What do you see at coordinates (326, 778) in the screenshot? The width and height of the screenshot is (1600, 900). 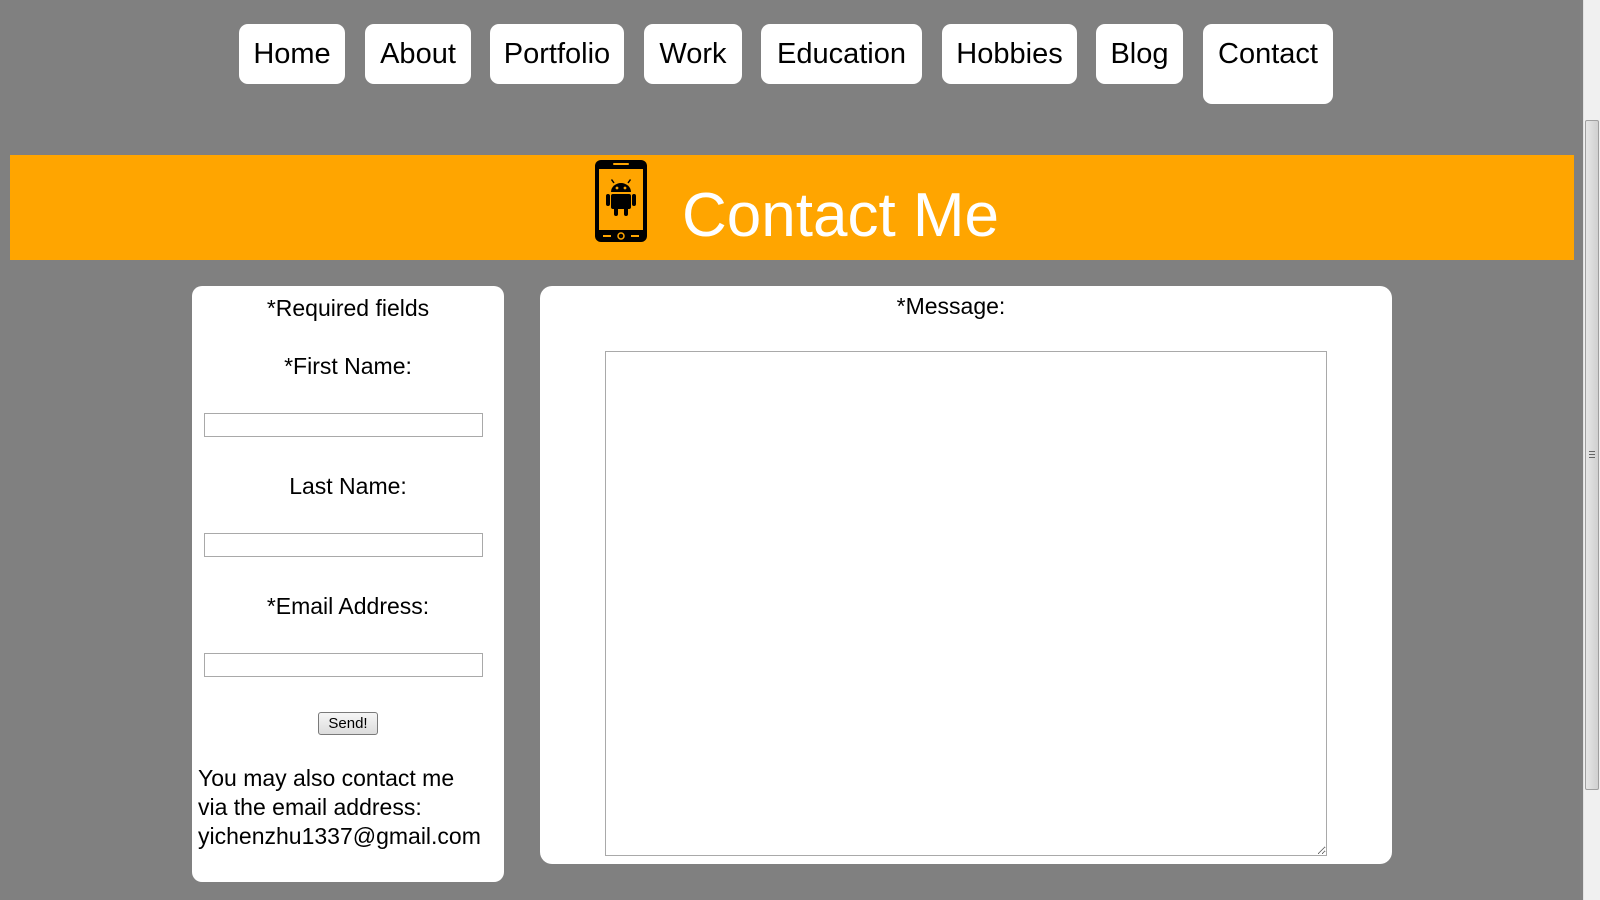 I see `contact-note-line1: You may also contact me` at bounding box center [326, 778].